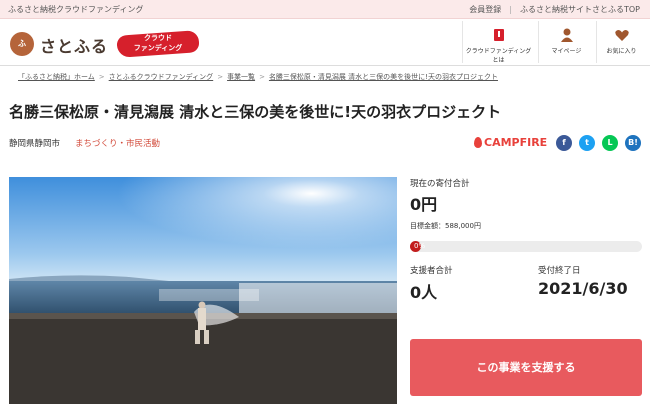  I want to click on supporters-label: 支援者合計, so click(431, 271).